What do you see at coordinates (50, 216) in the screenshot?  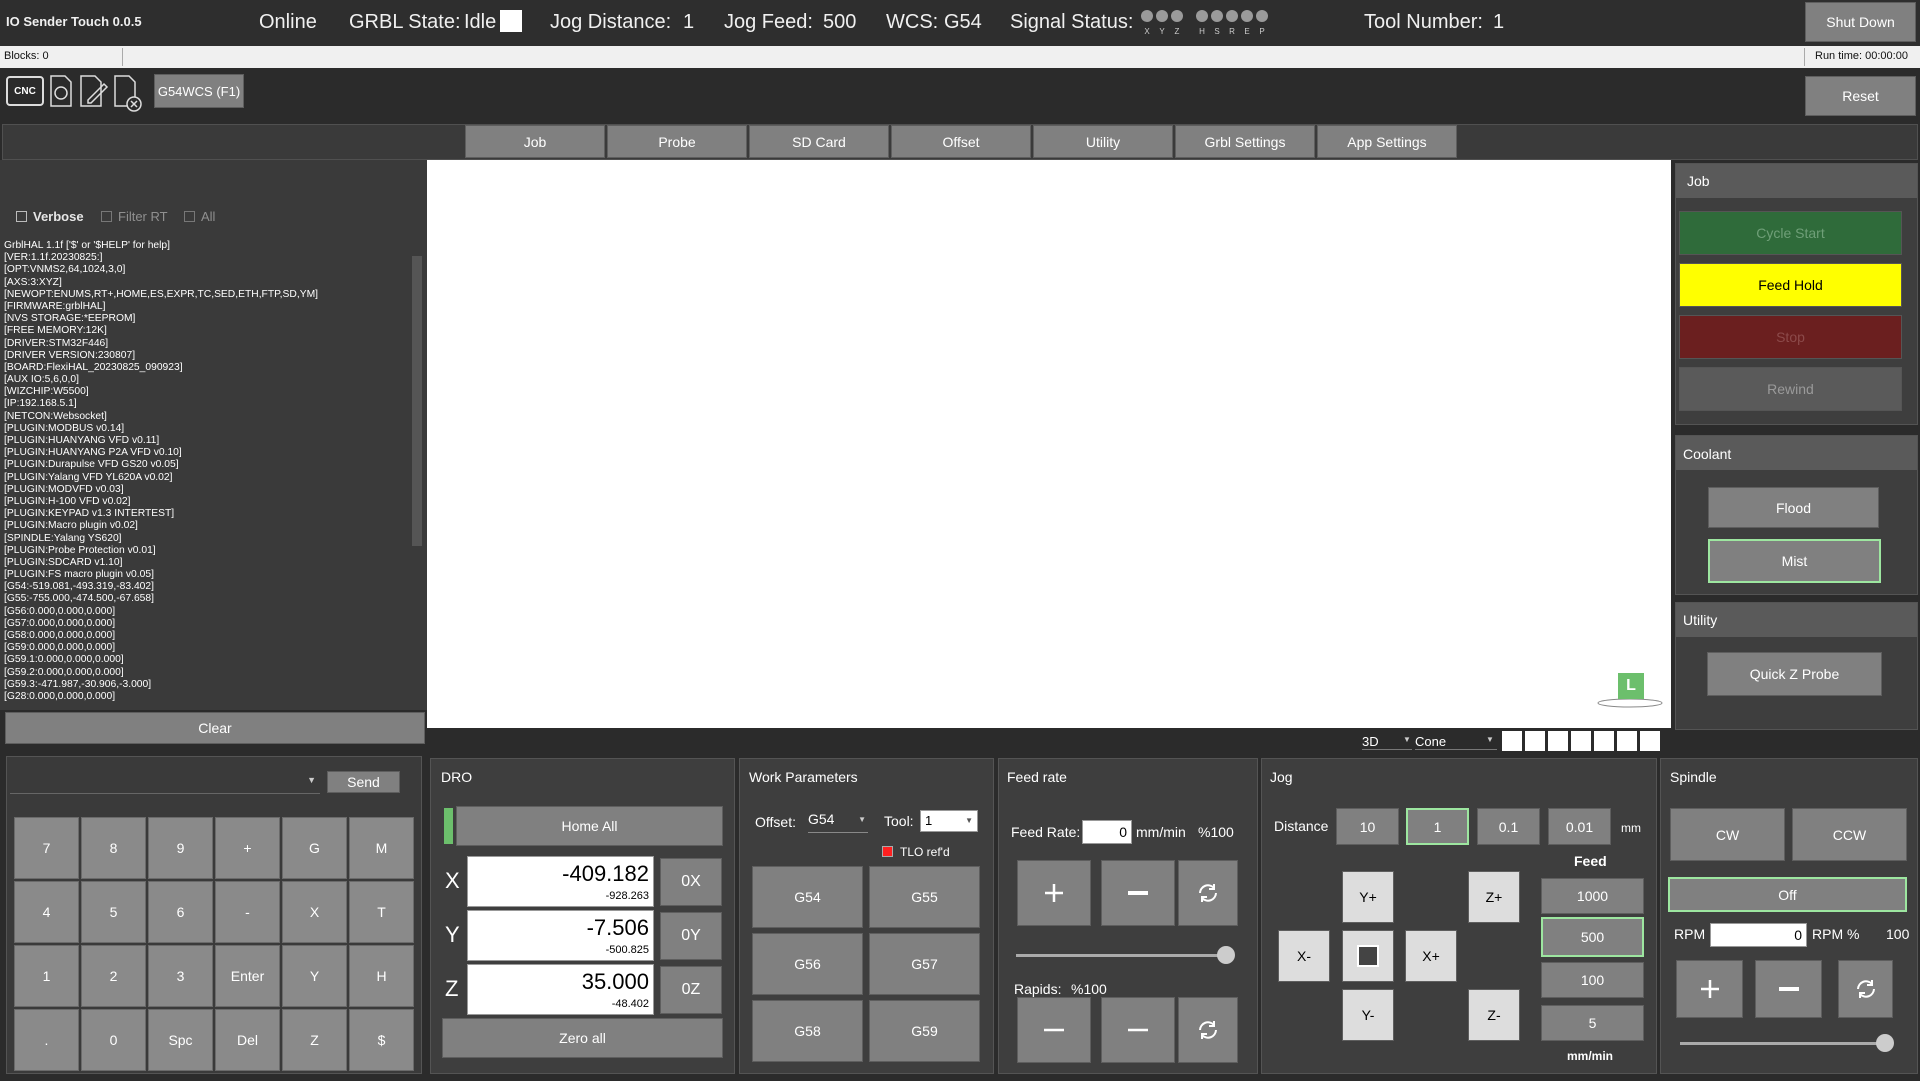 I see `verbose-checkbox: Verbose` at bounding box center [50, 216].